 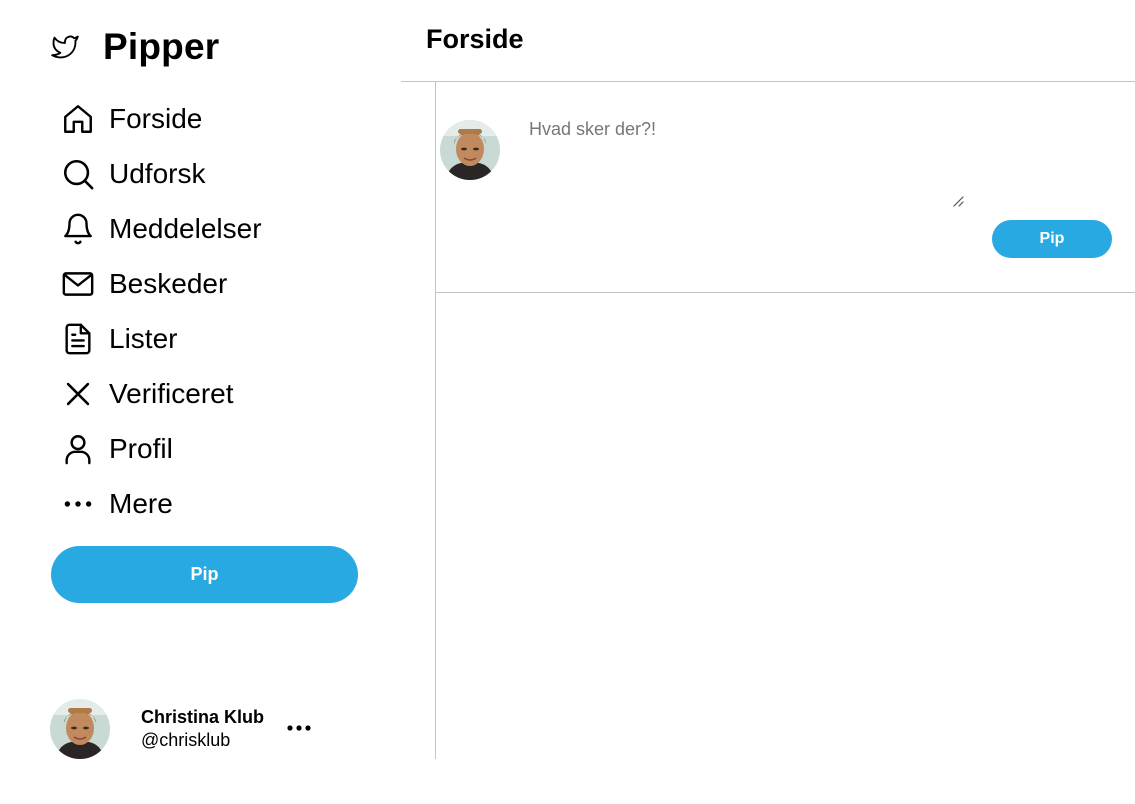 I want to click on document-icon, so click(x=78, y=339).